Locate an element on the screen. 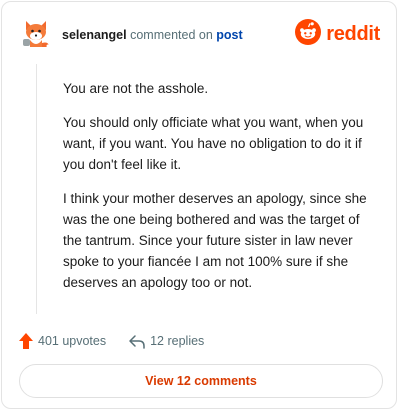  upvotes-stat: 401 upvotes is located at coordinates (62, 341).